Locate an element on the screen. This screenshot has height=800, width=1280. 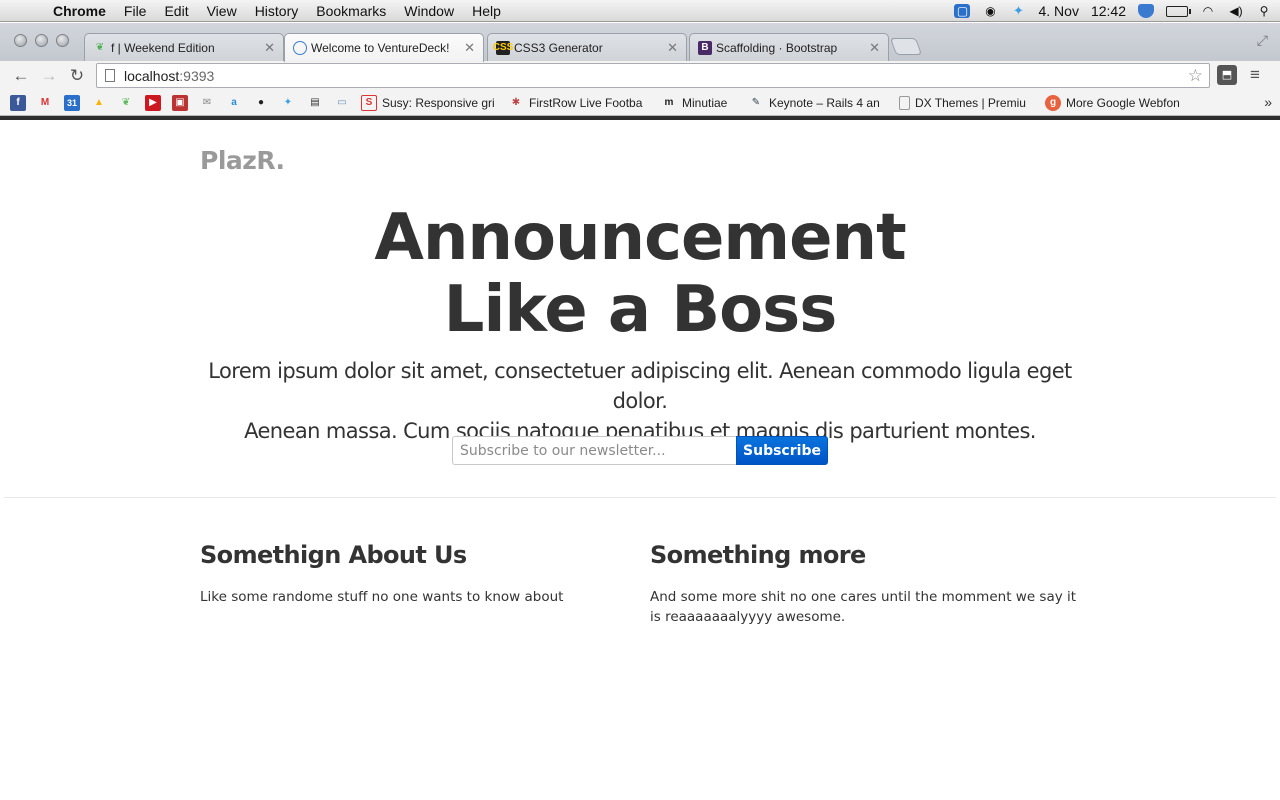
calendar-icon: 31 is located at coordinates (72, 102).